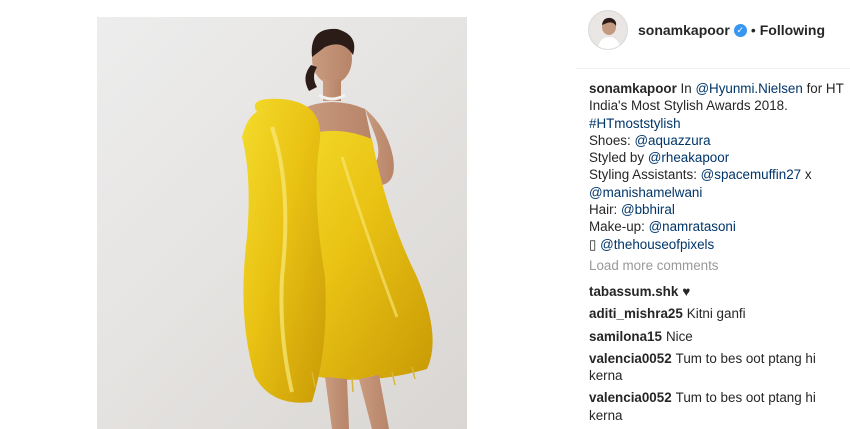  What do you see at coordinates (684, 30) in the screenshot?
I see `post-author-username: sonamkapoor` at bounding box center [684, 30].